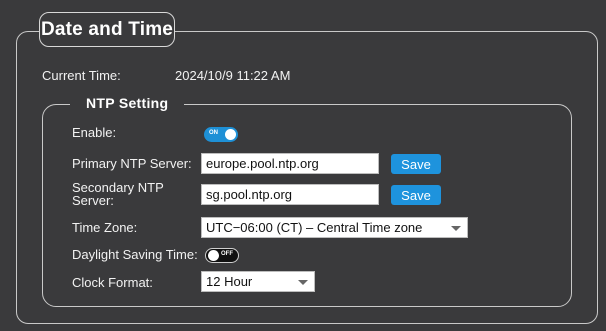 This screenshot has width=606, height=331. Describe the element at coordinates (416, 195) in the screenshot. I see `secondary-save-button: Save` at that location.